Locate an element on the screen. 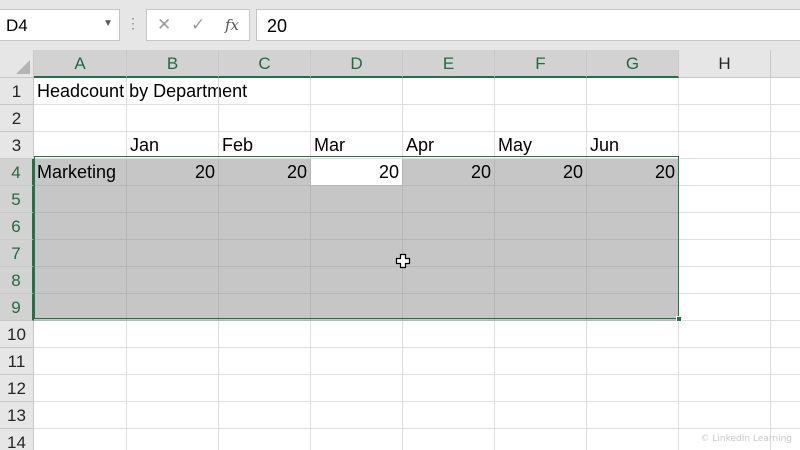 This screenshot has width=800, height=450. cell-e9 is located at coordinates (449, 307).